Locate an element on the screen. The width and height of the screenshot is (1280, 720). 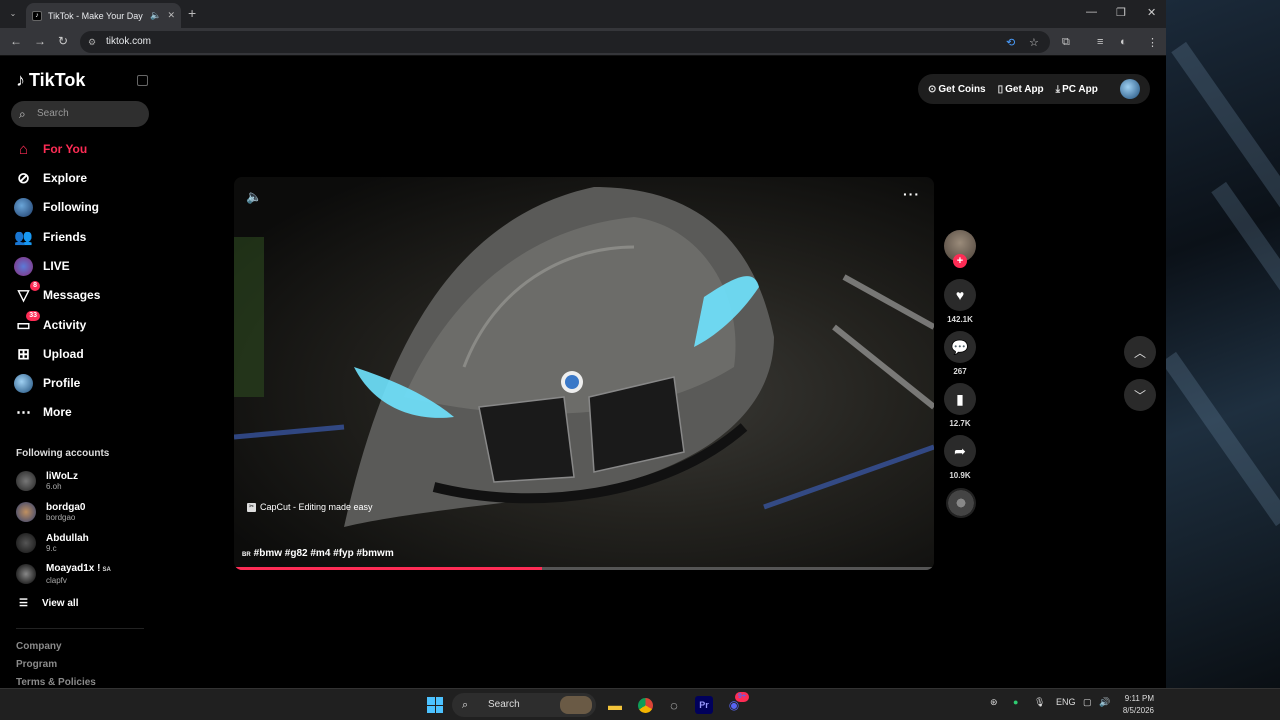
friends-icon: 👥 is located at coordinates (23, 237).